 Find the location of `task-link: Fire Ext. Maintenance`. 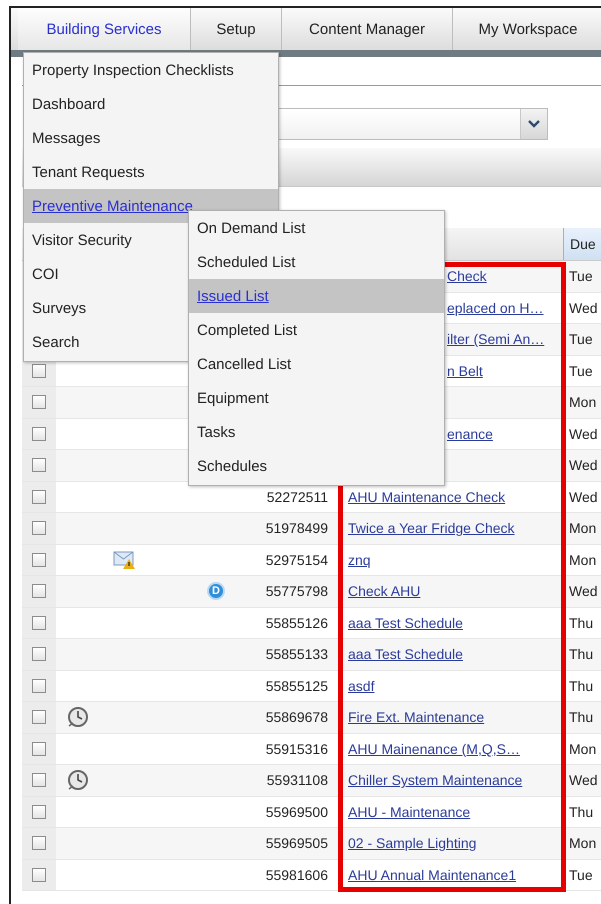

task-link: Fire Ext. Maintenance is located at coordinates (416, 717).